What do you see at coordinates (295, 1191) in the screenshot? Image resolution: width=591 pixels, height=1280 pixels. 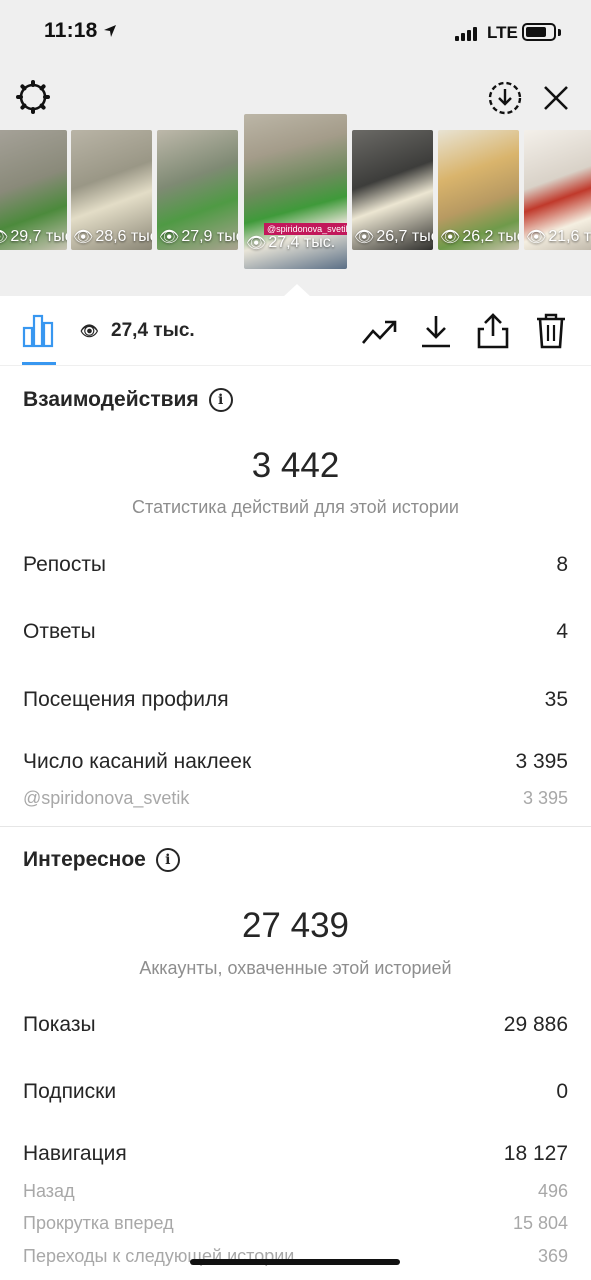 I see `stat-subrow-back: Назад 496` at bounding box center [295, 1191].